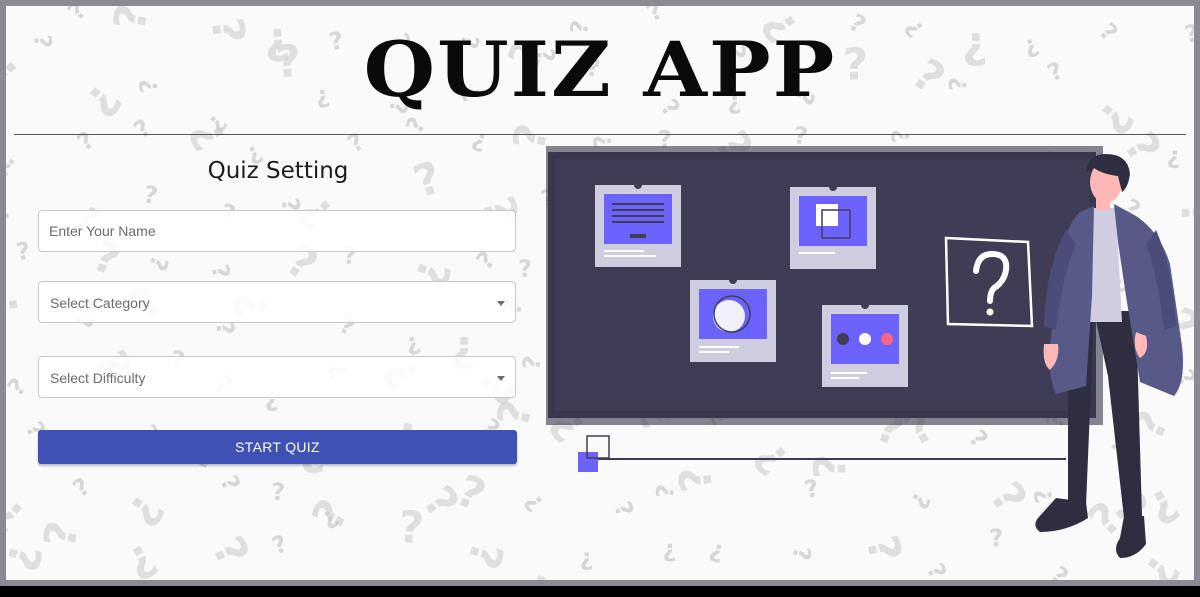 The height and width of the screenshot is (597, 1200). I want to click on start-quiz-button: START QUIZ, so click(277, 447).